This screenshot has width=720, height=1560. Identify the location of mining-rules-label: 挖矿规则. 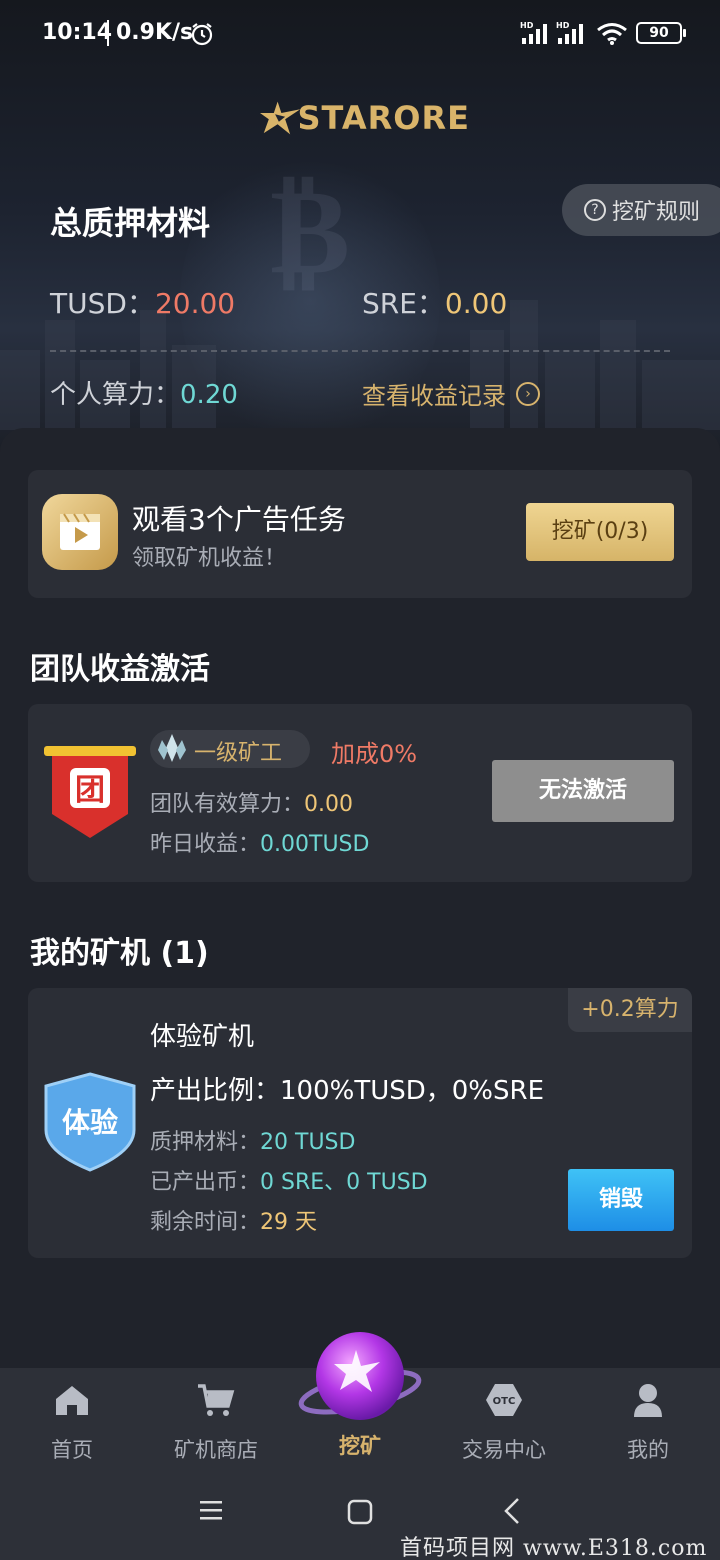
(656, 212).